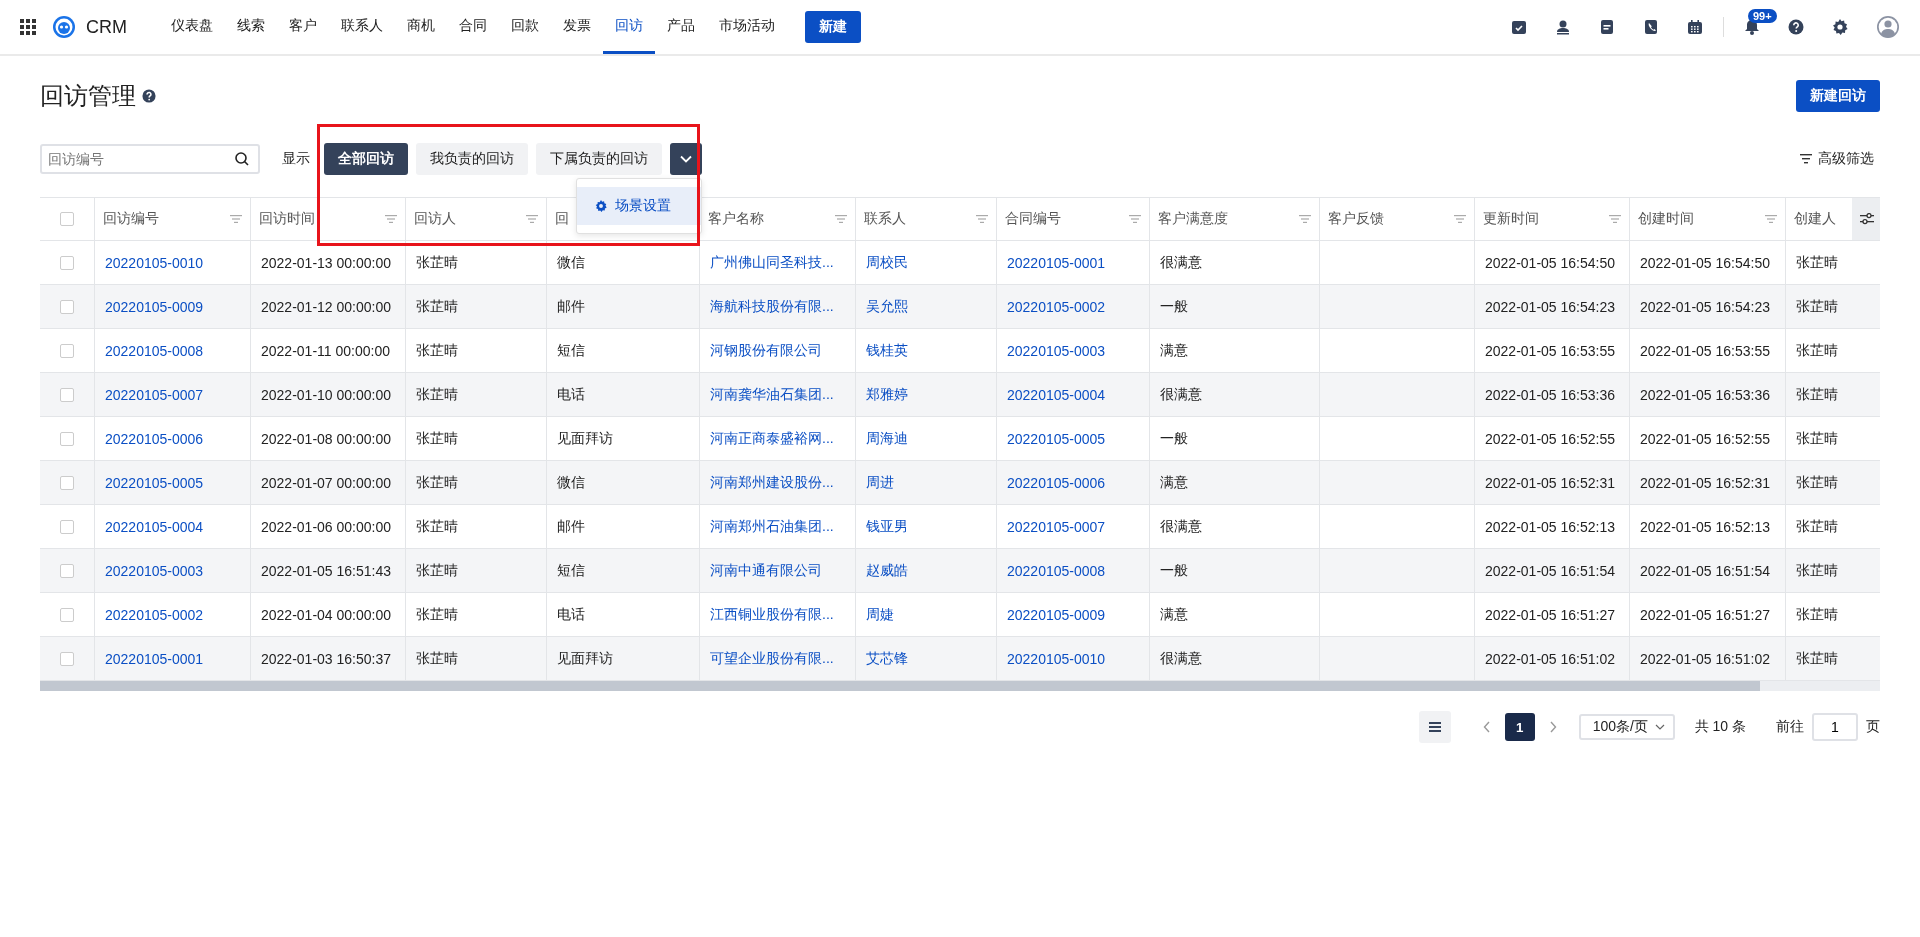  Describe the element at coordinates (1552, 727) in the screenshot. I see `next-page-icon` at that location.